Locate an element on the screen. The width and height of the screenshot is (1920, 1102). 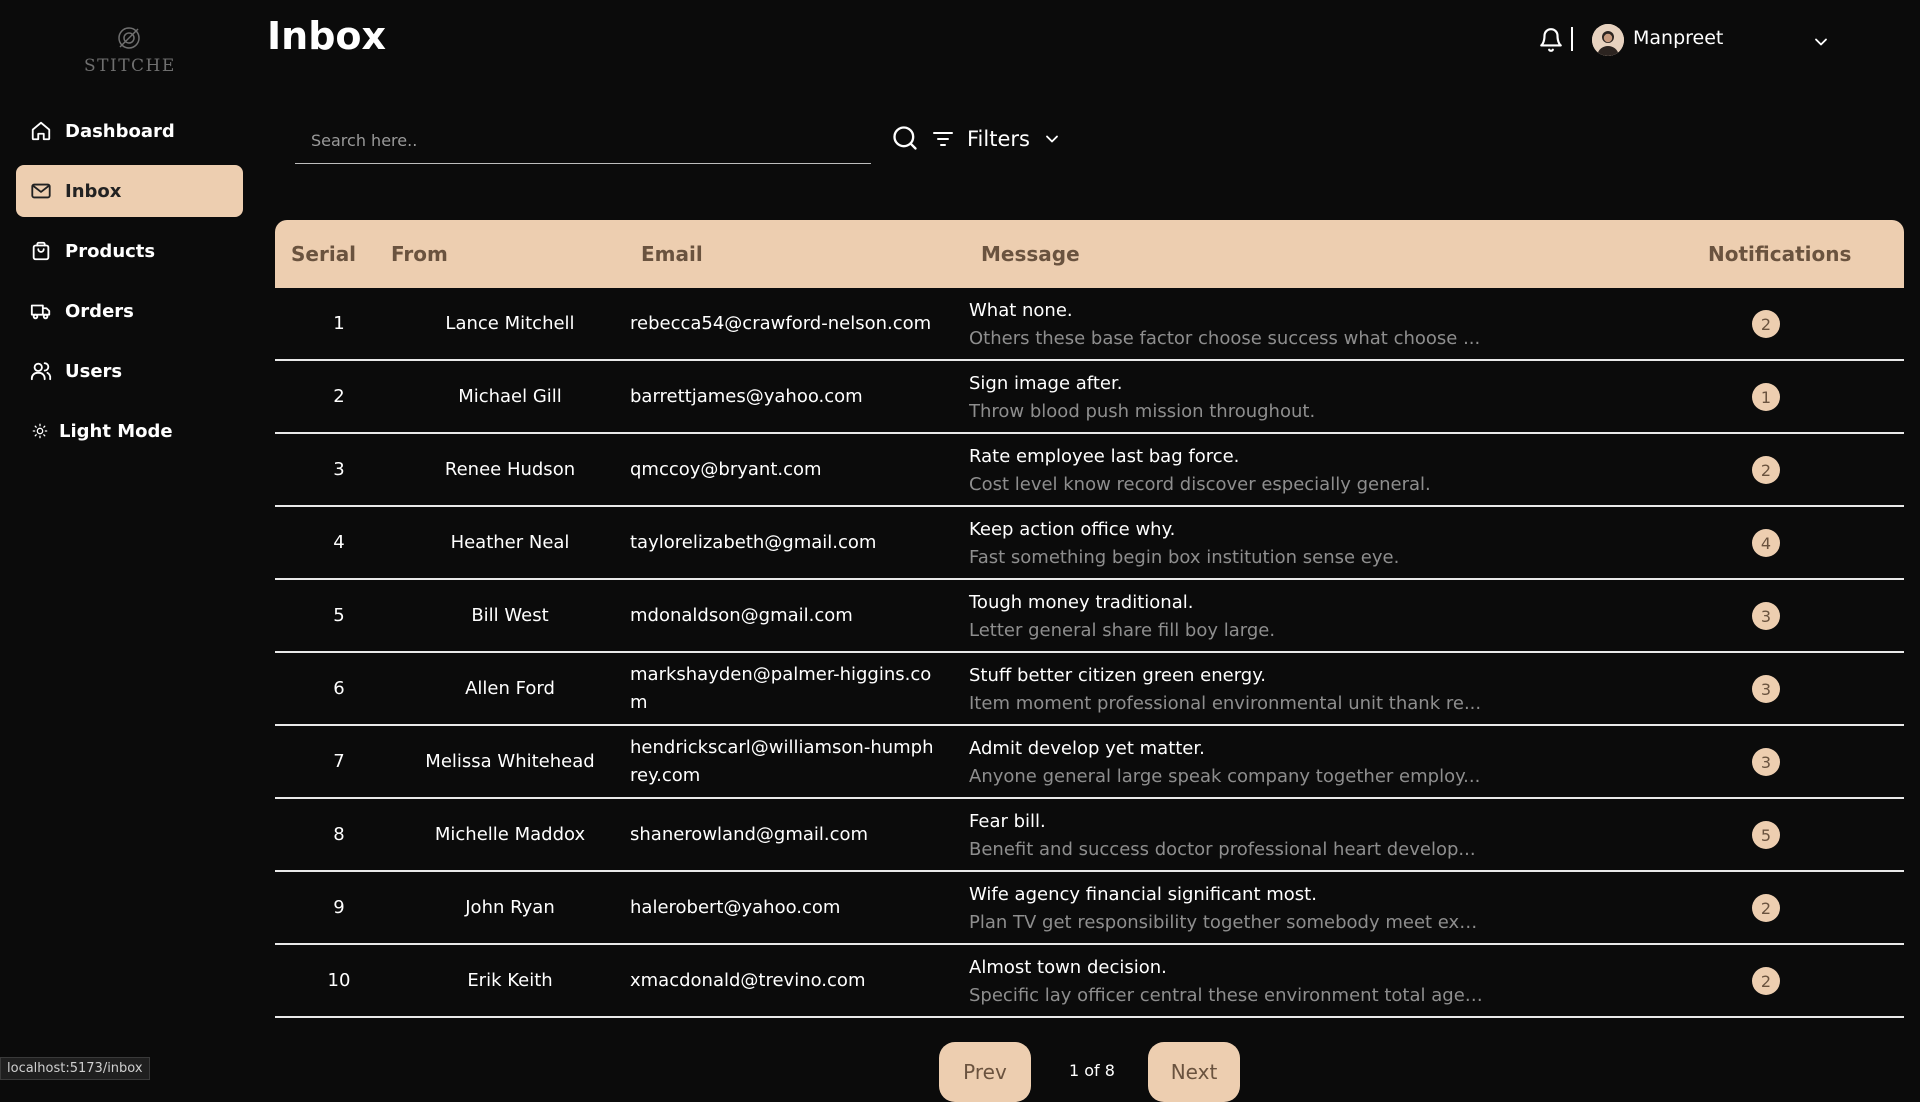
user-avatar-icon is located at coordinates (1608, 40).